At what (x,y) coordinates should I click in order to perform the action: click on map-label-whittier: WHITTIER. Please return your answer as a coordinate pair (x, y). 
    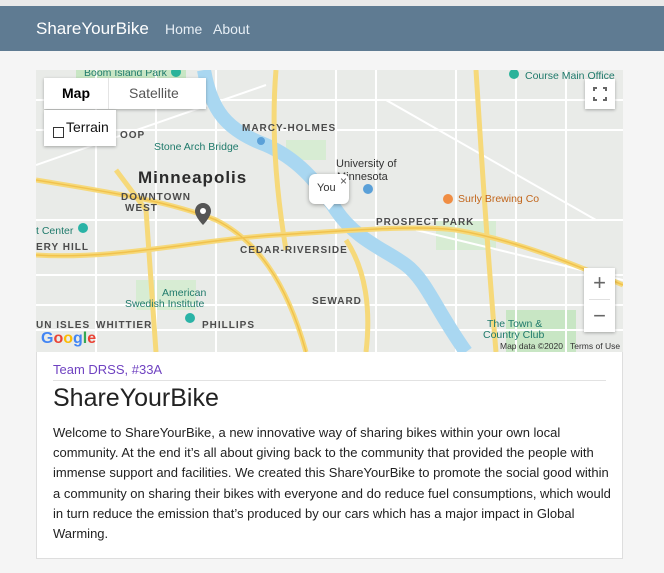
    Looking at the image, I should click on (124, 325).